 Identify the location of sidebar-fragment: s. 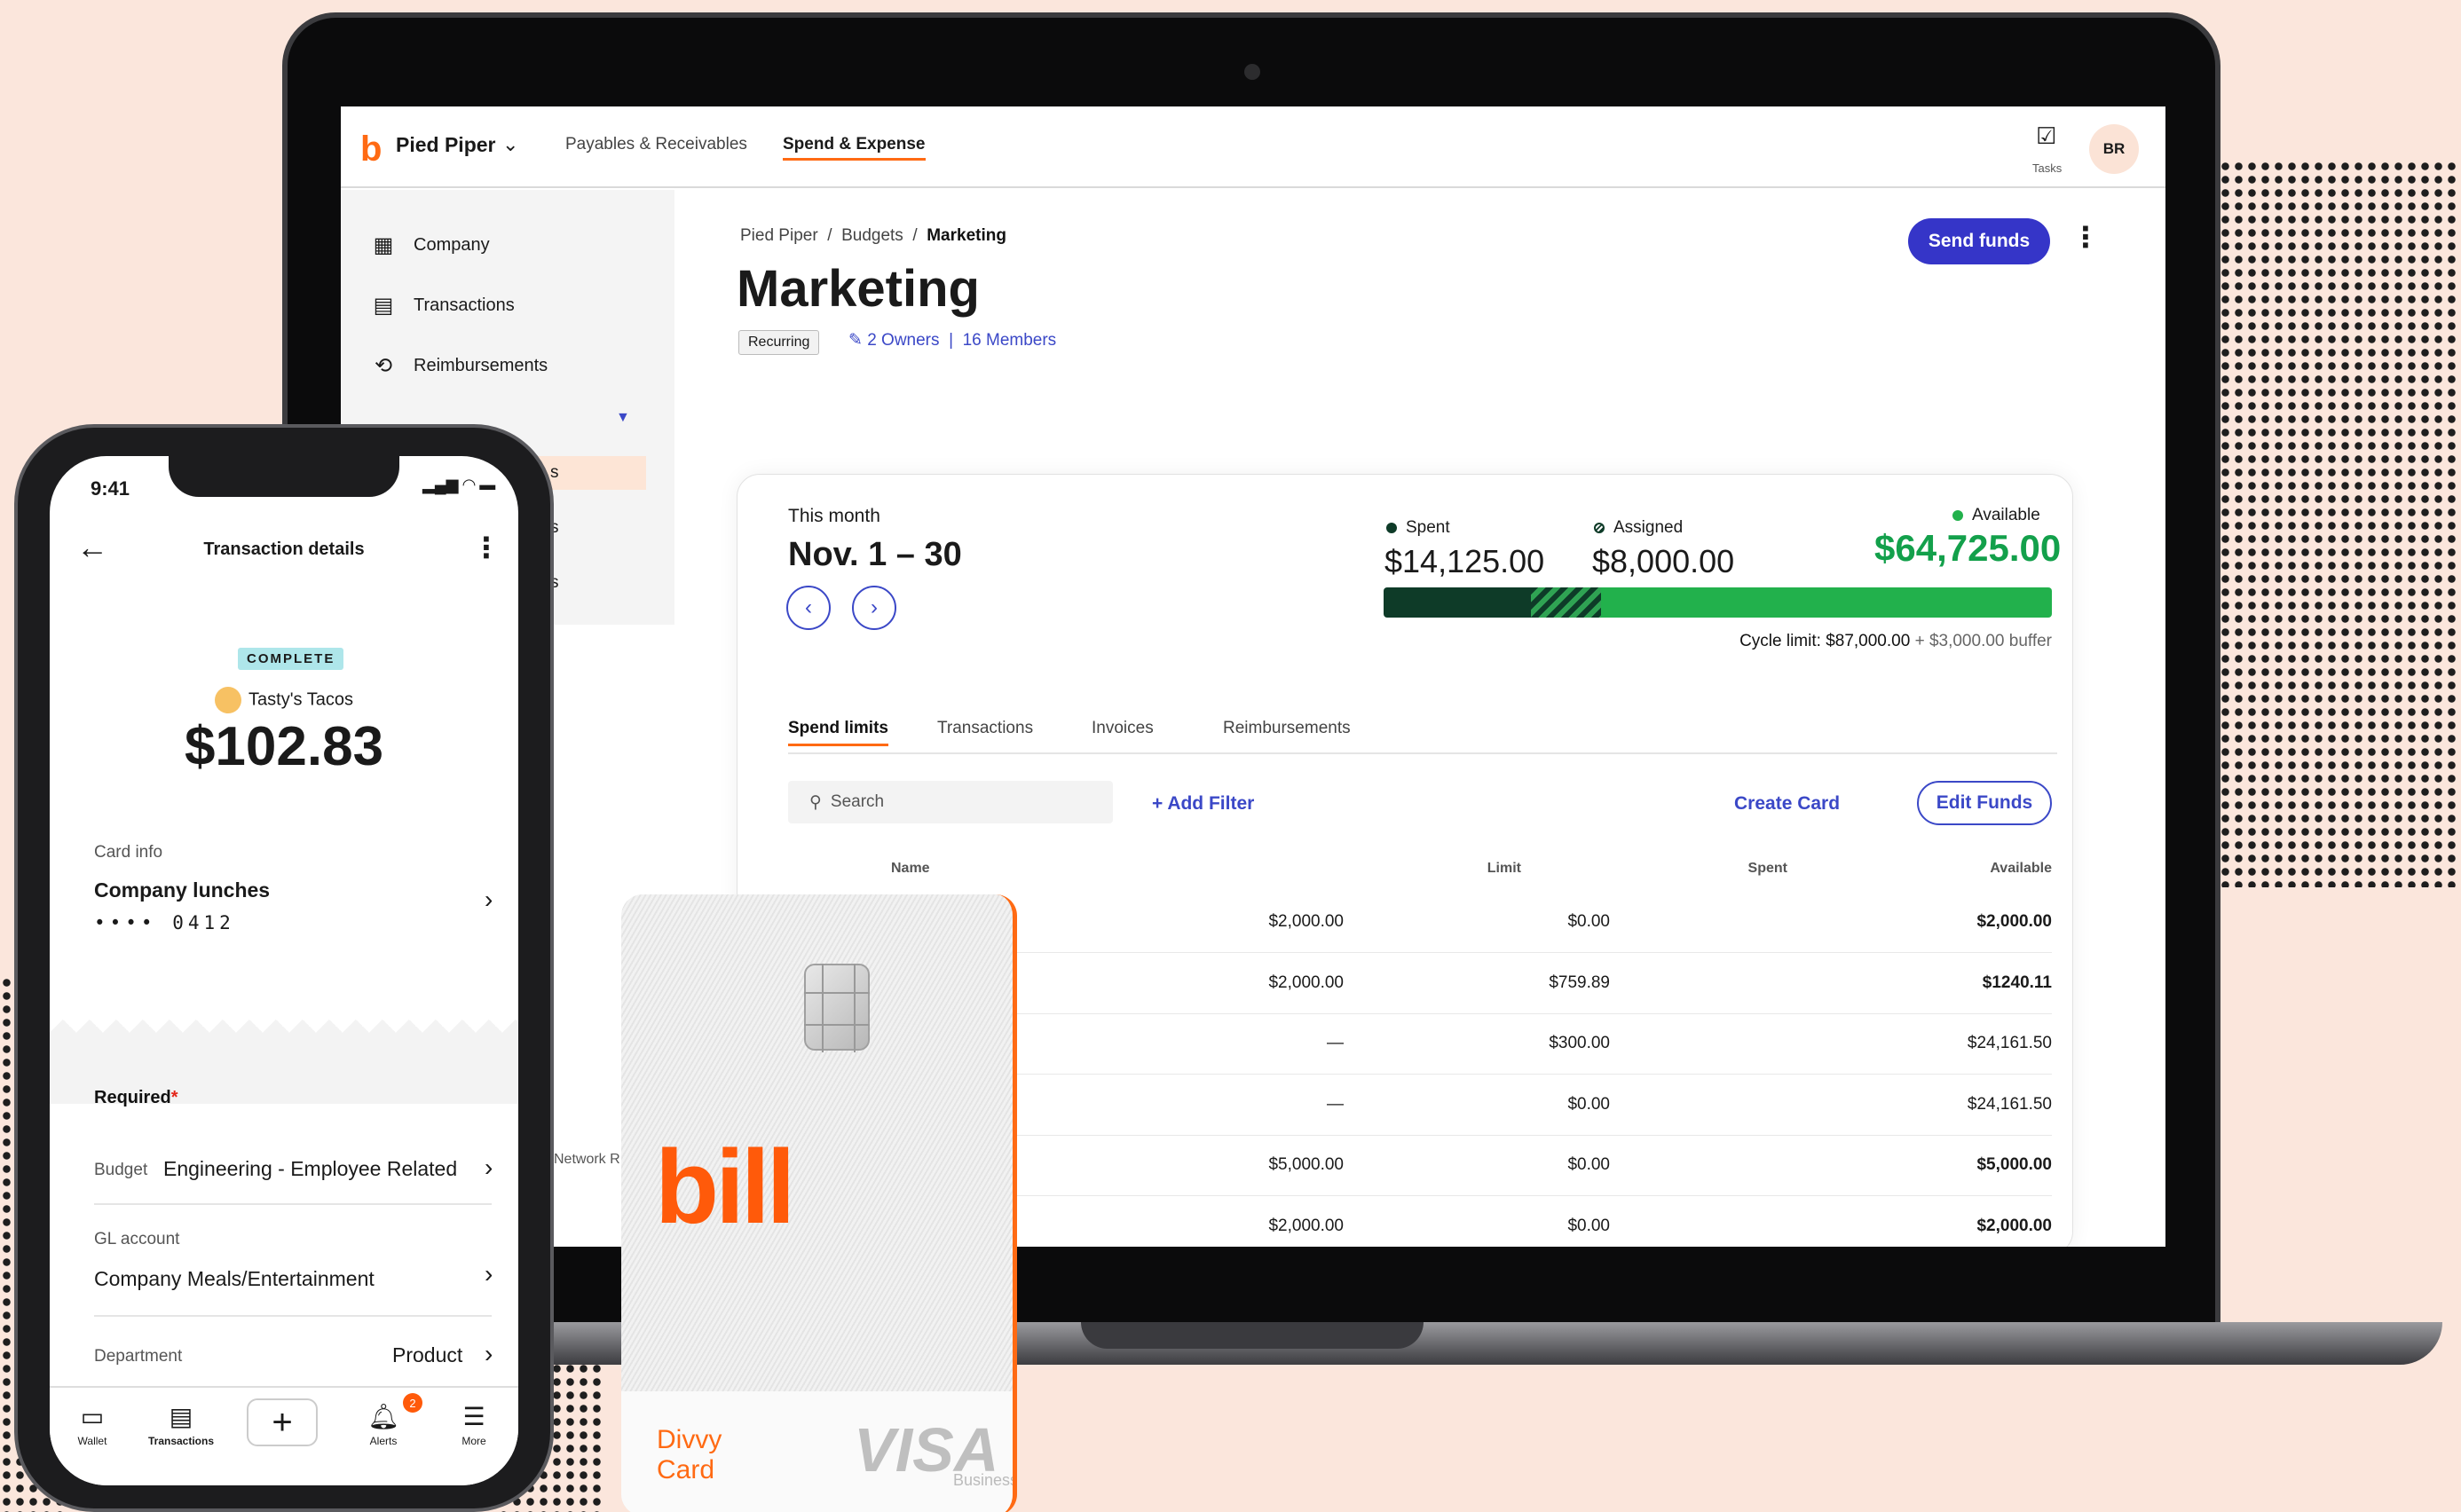
(555, 472).